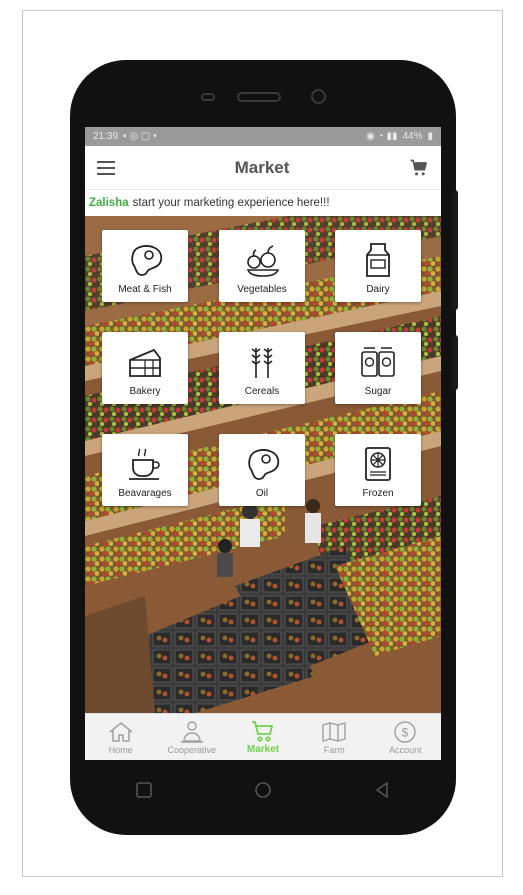  I want to click on cart-icon, so click(262, 731).